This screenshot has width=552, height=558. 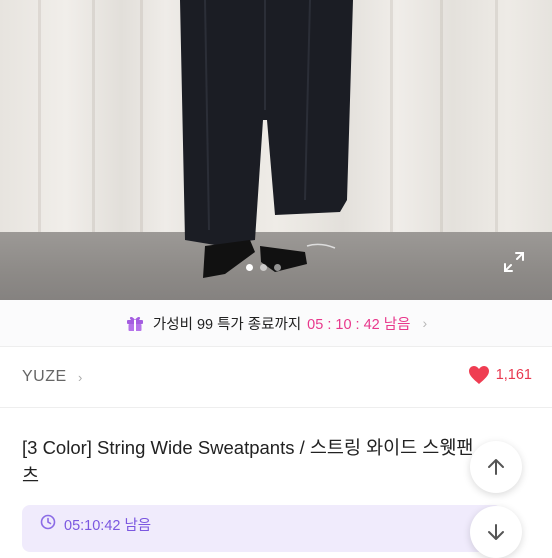 I want to click on scroll-up-button, so click(x=496, y=467).